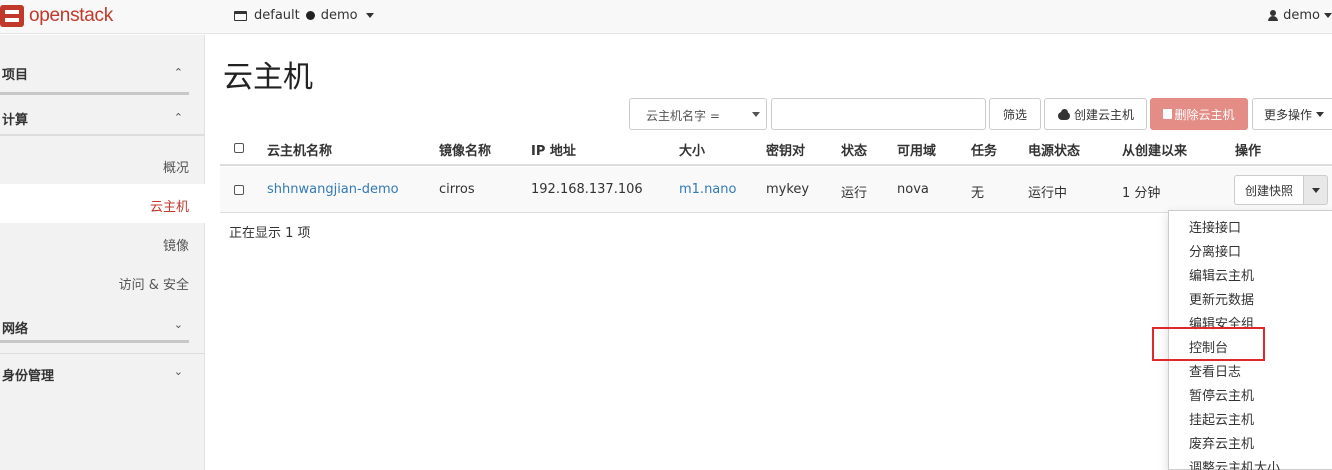  Describe the element at coordinates (553, 149) in the screenshot. I see `column-header: IP 地址` at that location.